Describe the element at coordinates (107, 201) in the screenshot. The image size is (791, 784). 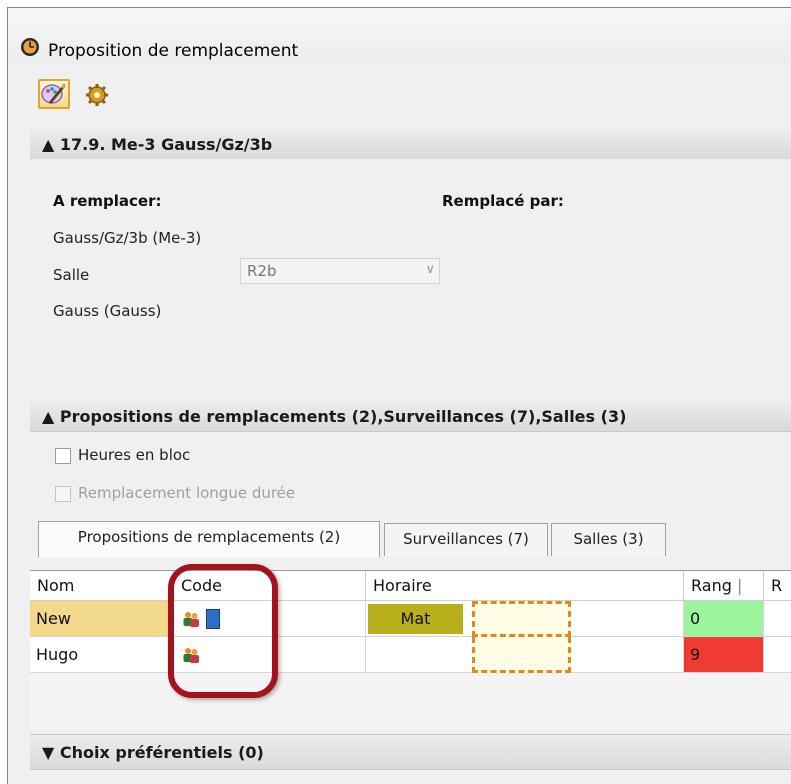
I see `a-remplacer-label: A remplacer:` at that location.